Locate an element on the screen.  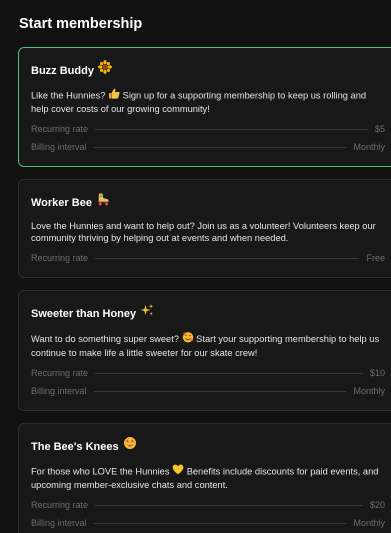
roller-skate-icon is located at coordinates (103, 202).